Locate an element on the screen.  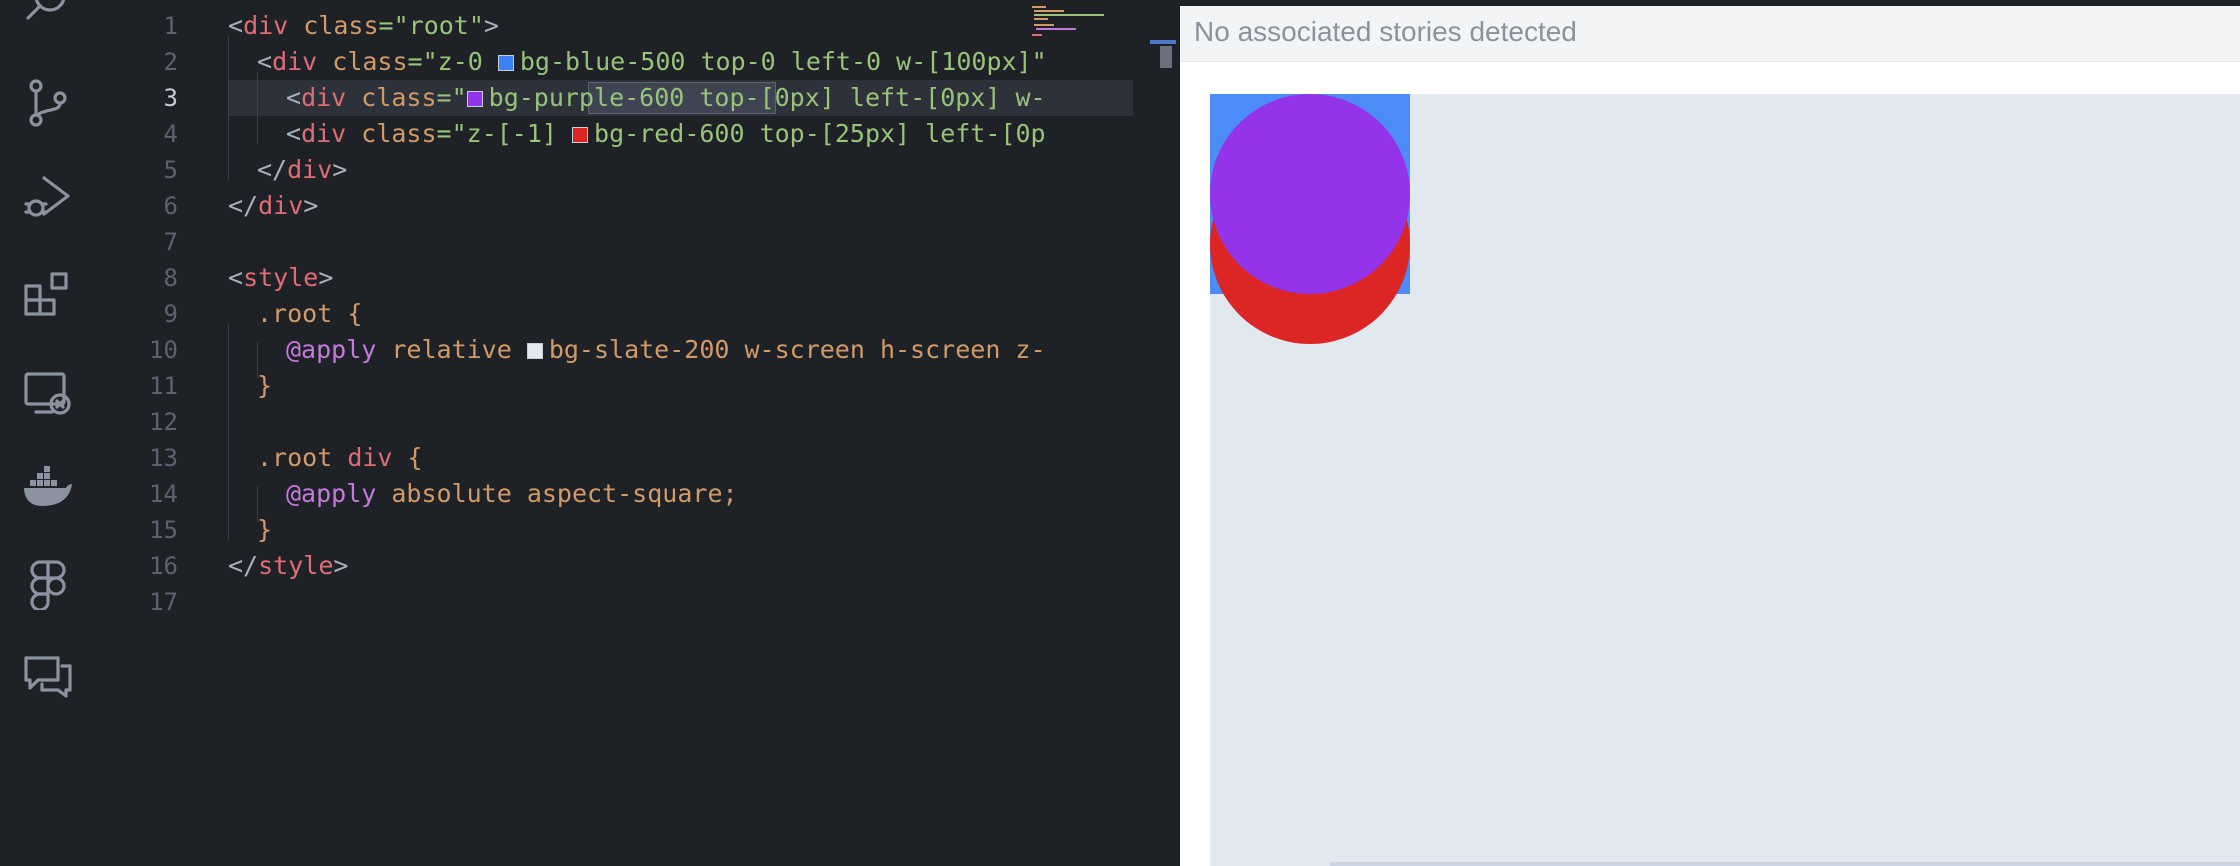
run-debug-icon is located at coordinates (48, 198).